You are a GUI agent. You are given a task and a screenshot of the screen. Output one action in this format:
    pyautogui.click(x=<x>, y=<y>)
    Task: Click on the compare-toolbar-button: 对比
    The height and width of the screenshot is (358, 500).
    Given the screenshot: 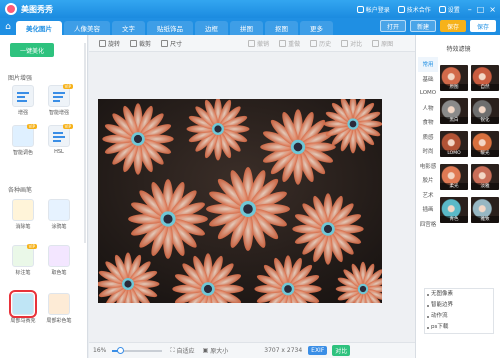 What is the action you would take?
    pyautogui.click(x=351, y=43)
    